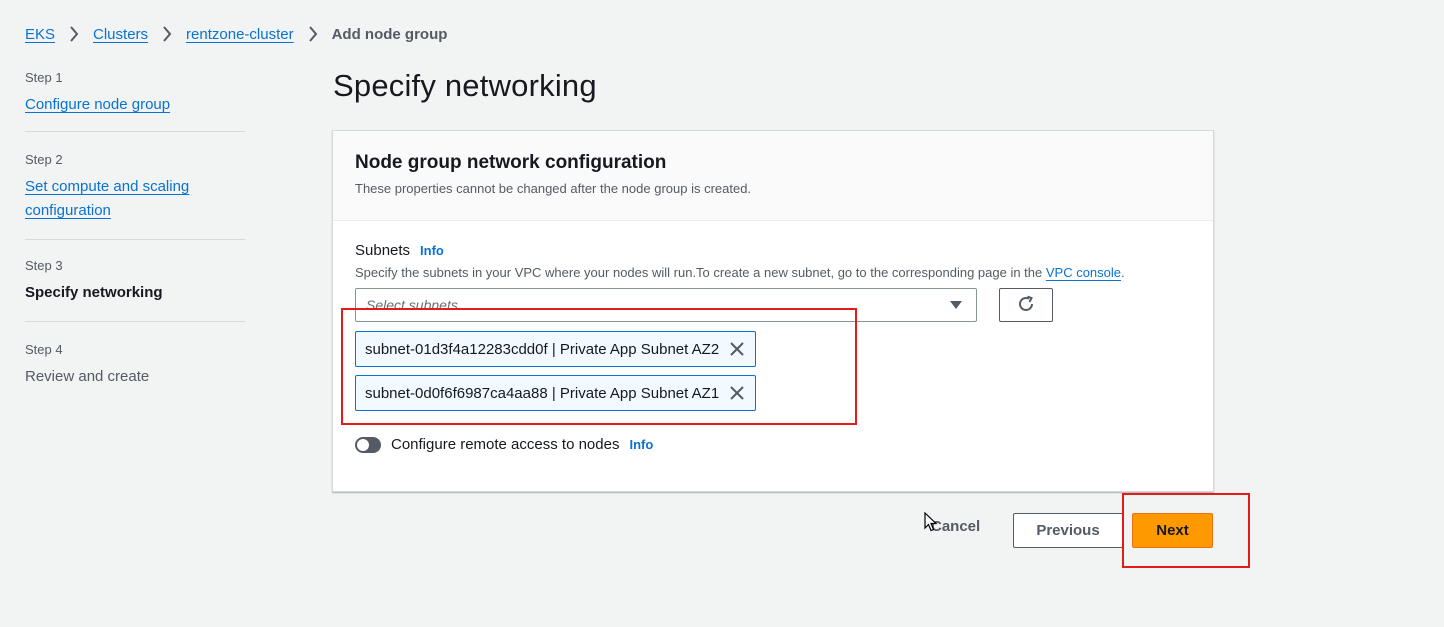  I want to click on remote-access-label: Configure remote access to nodes, so click(505, 444).